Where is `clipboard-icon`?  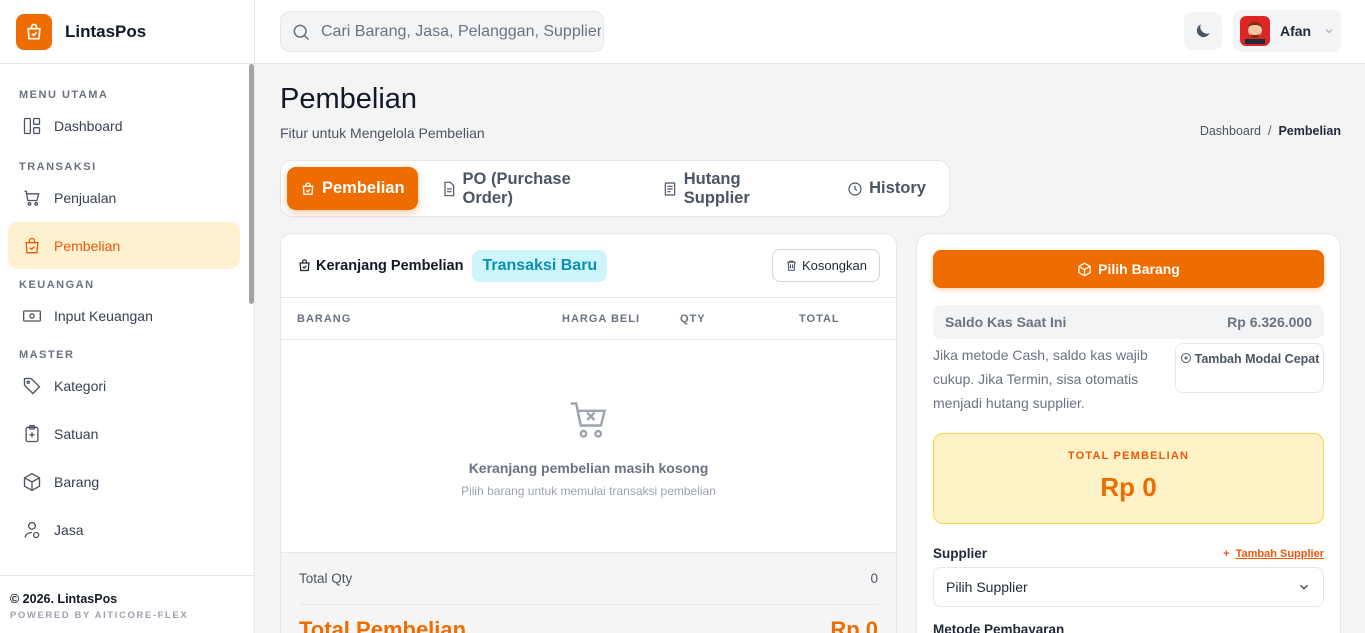 clipboard-icon is located at coordinates (32, 433).